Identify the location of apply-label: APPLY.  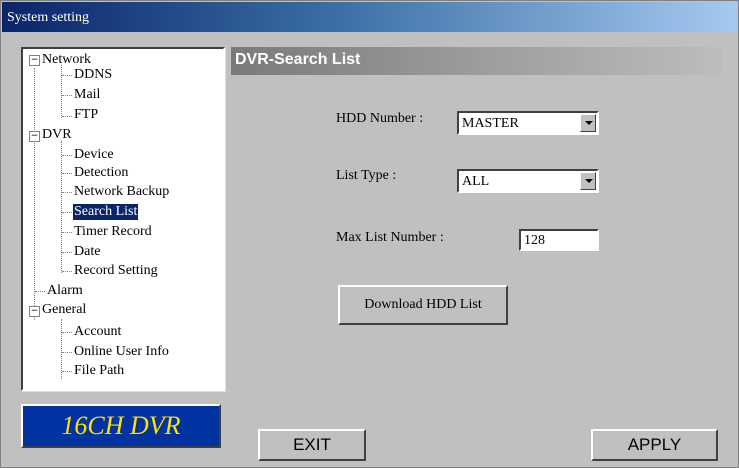
(654, 444).